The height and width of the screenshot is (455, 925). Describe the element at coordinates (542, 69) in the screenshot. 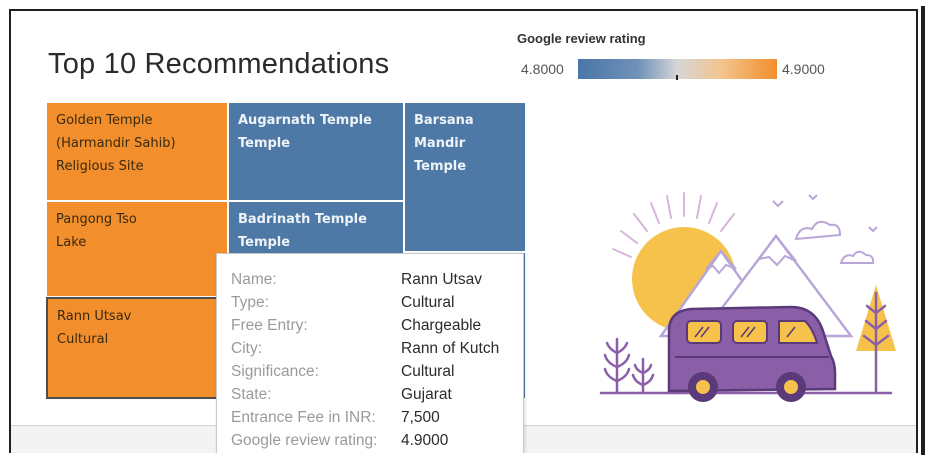

I see `legend-min-label: 4.8000` at that location.